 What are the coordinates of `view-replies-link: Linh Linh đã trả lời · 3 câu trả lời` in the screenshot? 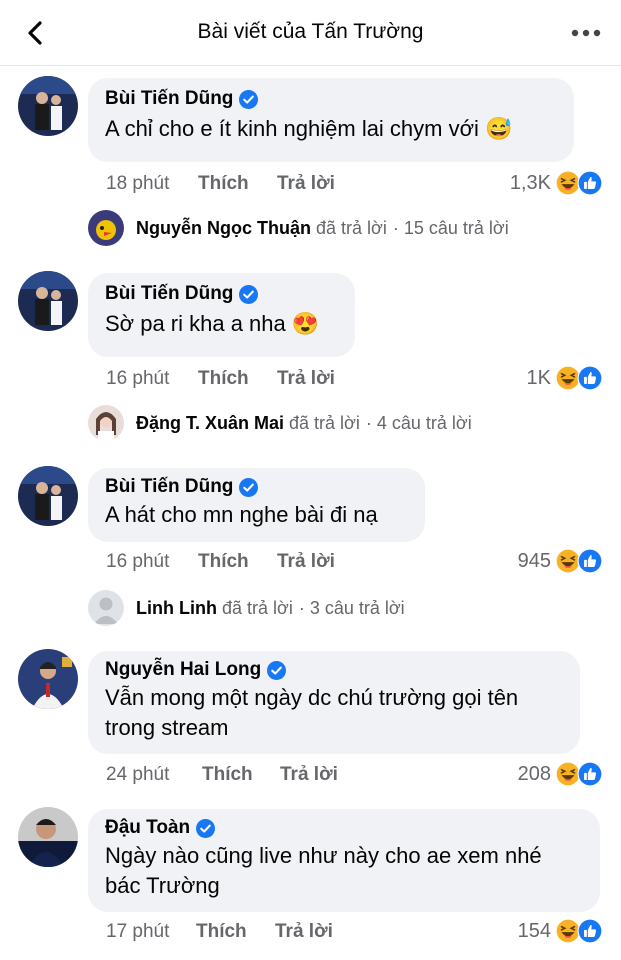 It's located at (246, 608).